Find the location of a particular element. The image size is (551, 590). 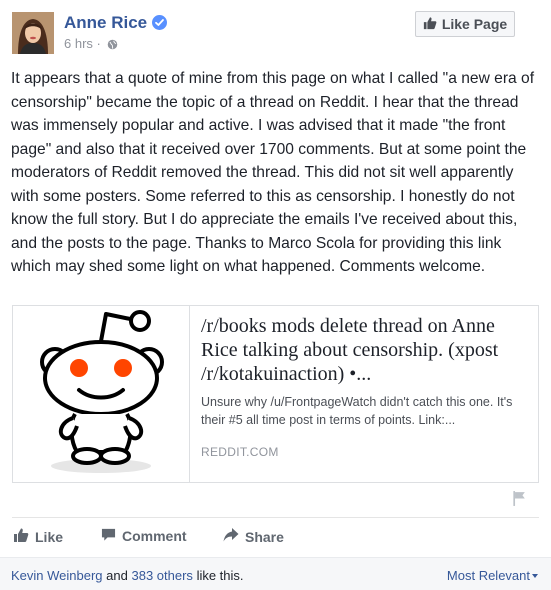

comment-sort-dropdown: Most Relevant is located at coordinates (492, 575).